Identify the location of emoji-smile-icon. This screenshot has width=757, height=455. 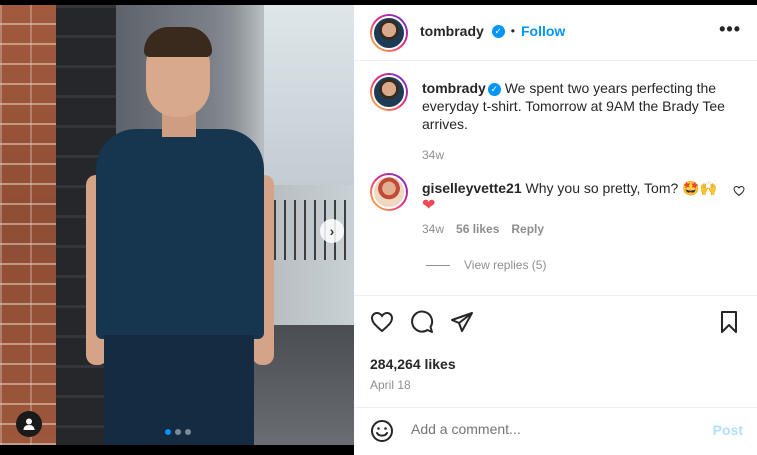
(382, 431).